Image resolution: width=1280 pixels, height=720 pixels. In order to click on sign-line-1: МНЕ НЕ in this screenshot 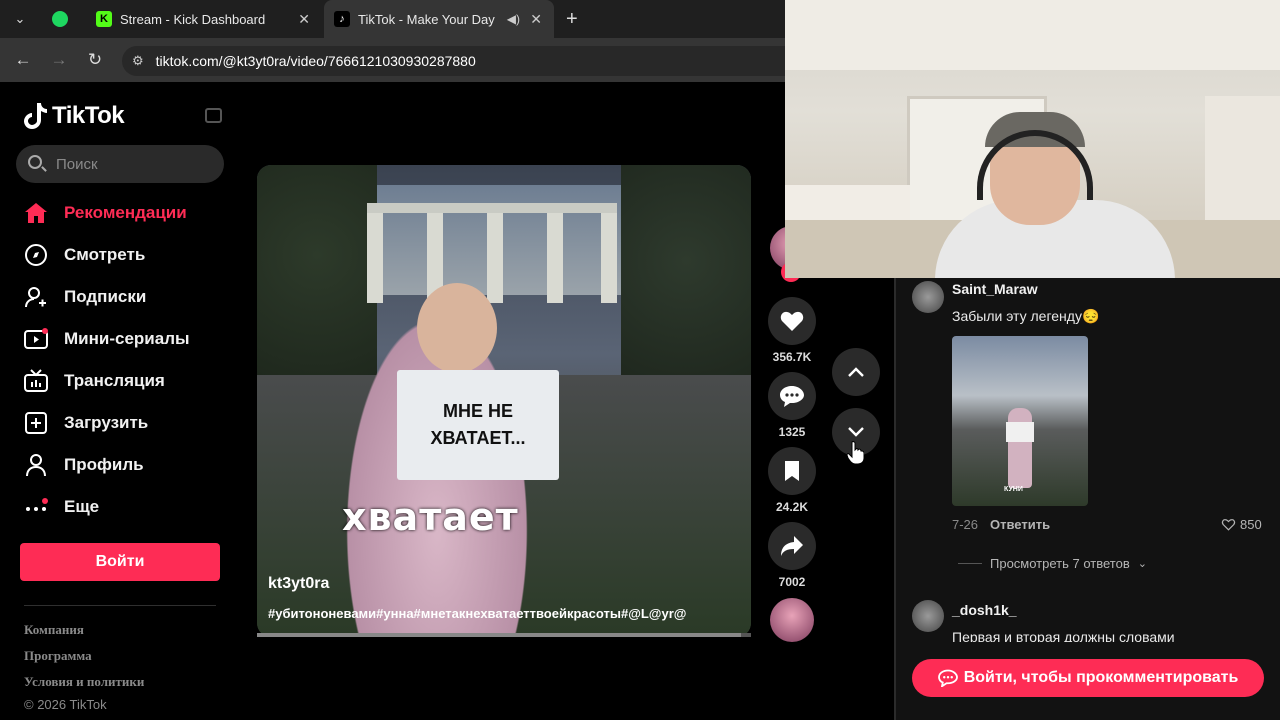, I will do `click(477, 411)`.